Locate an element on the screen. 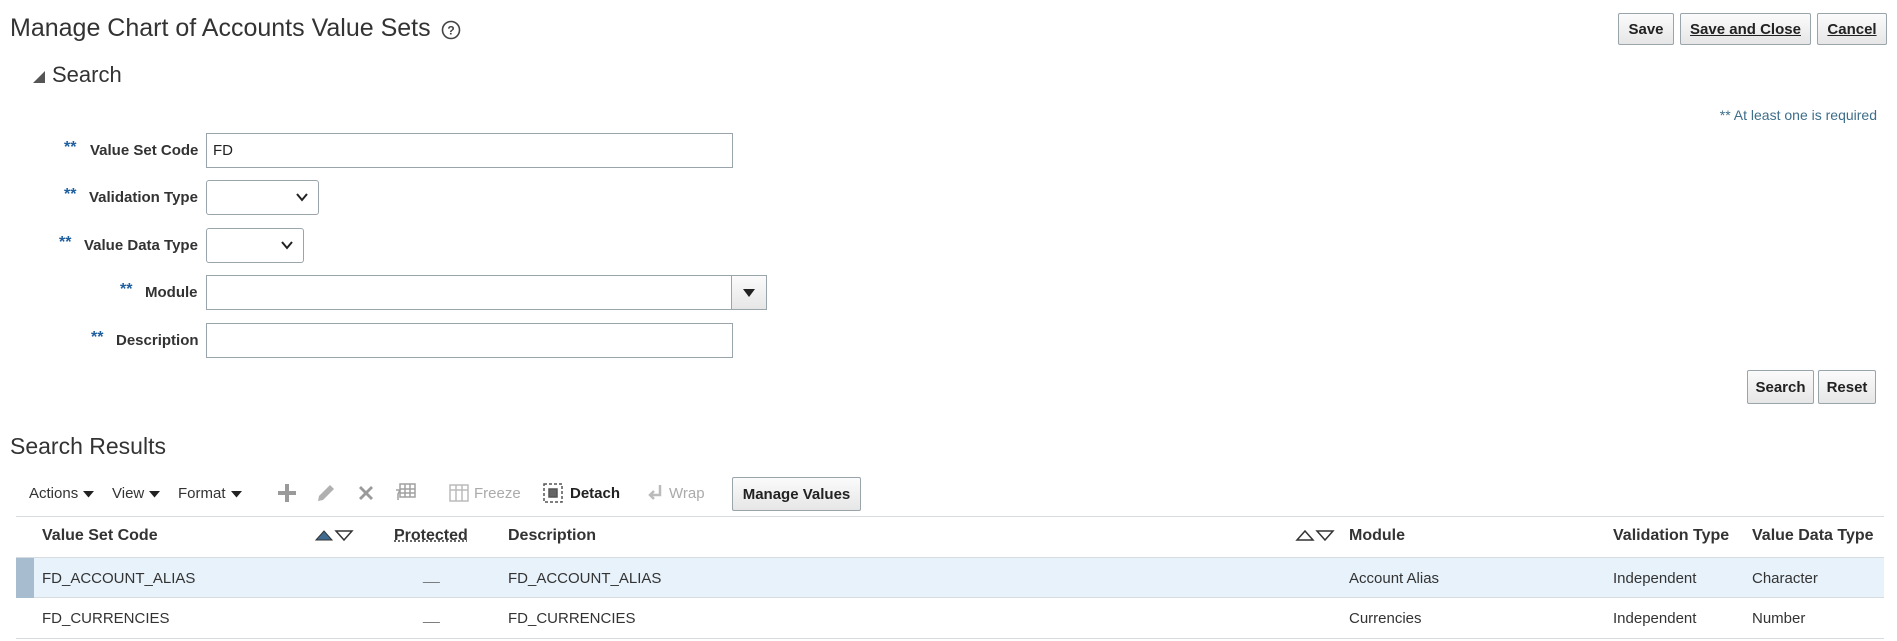  column-header-validation-type: Validation Type is located at coordinates (1671, 536).